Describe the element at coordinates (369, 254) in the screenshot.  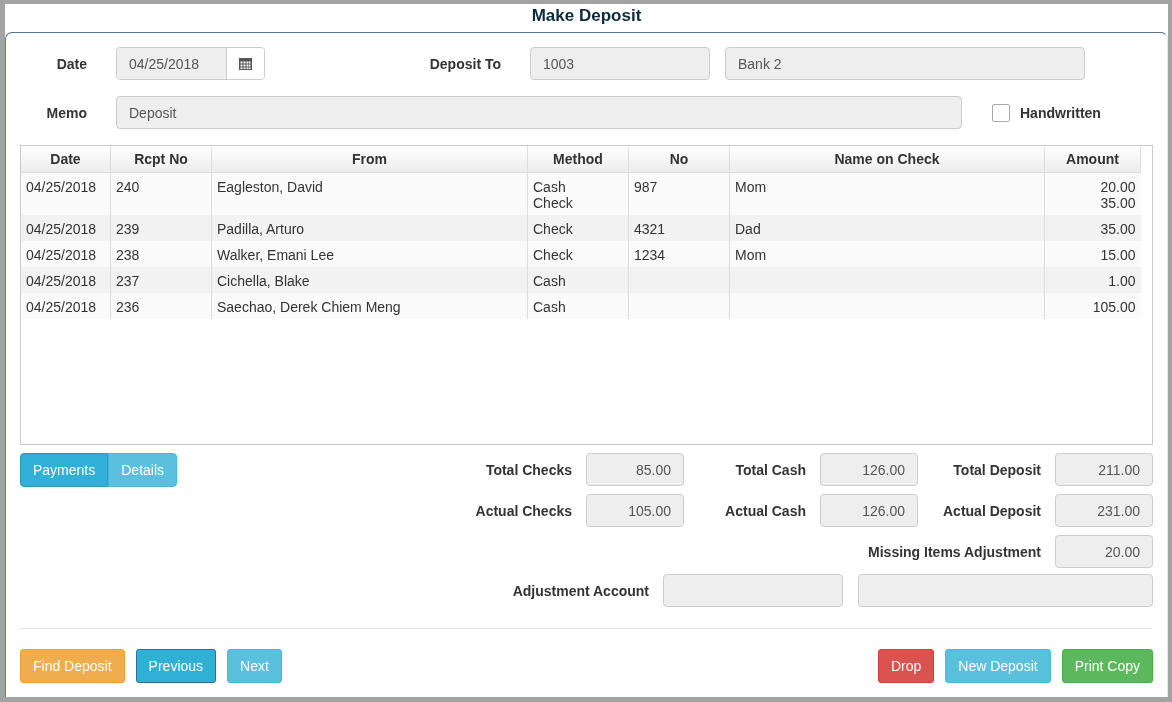
I see `table-cell: Walker, Emani Lee` at that location.